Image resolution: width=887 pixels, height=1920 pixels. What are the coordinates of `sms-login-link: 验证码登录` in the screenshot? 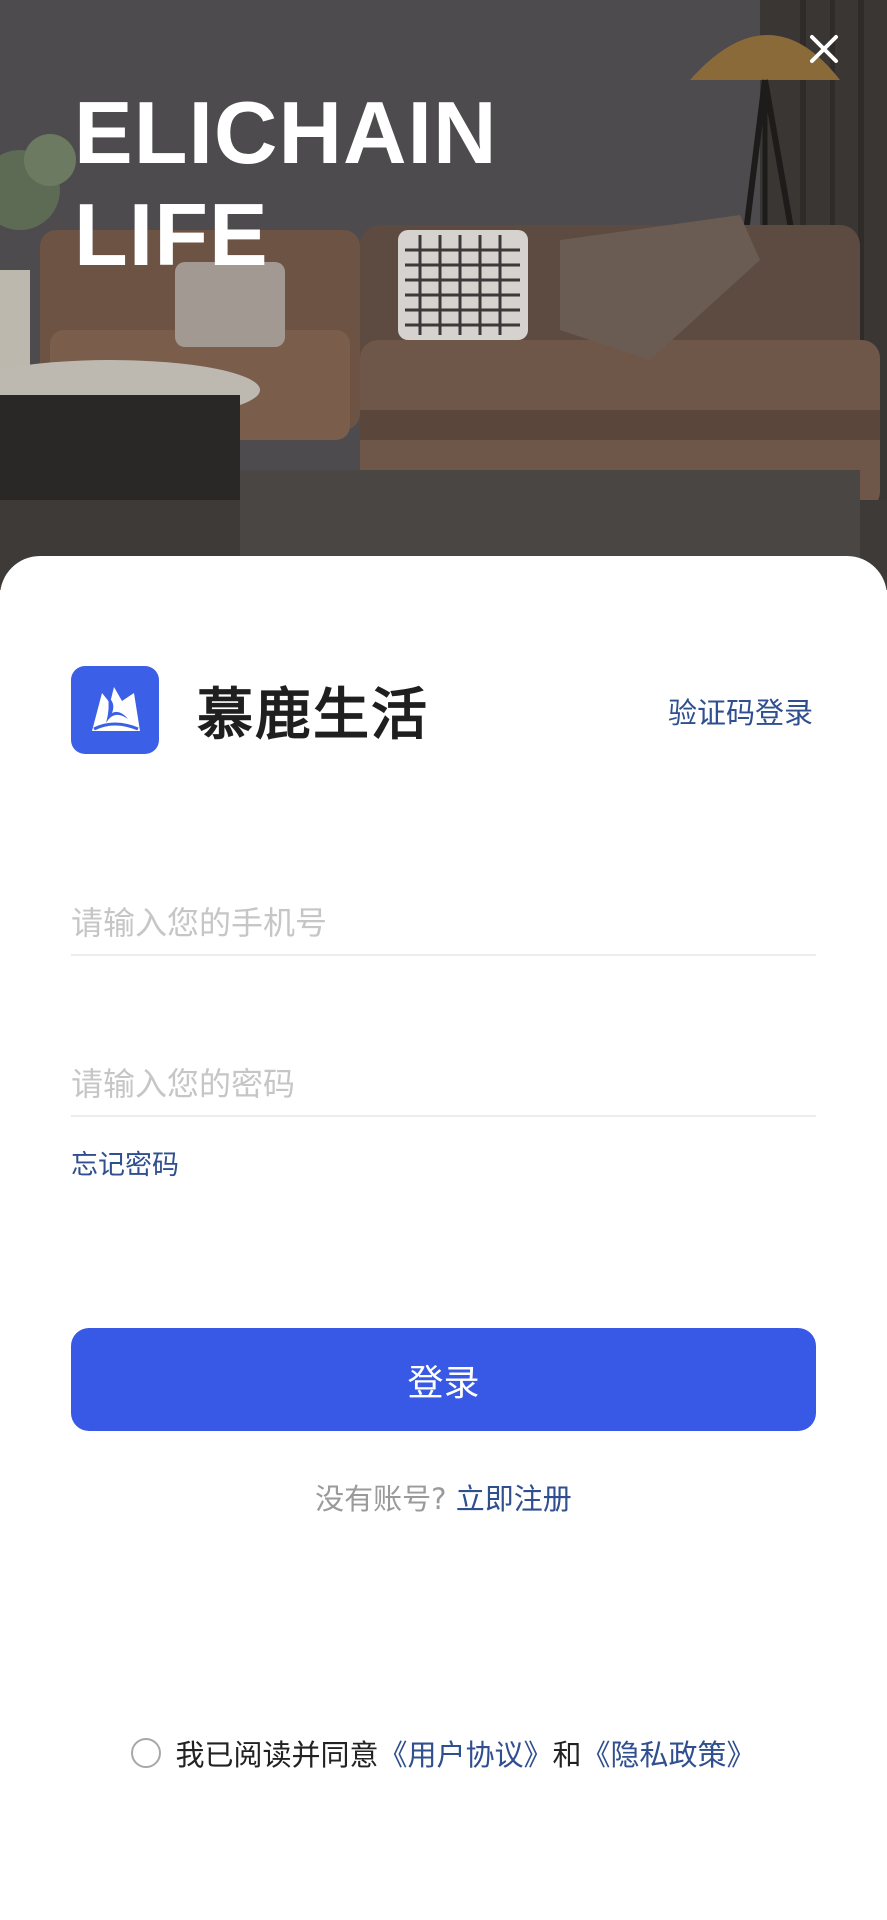 It's located at (740, 711).